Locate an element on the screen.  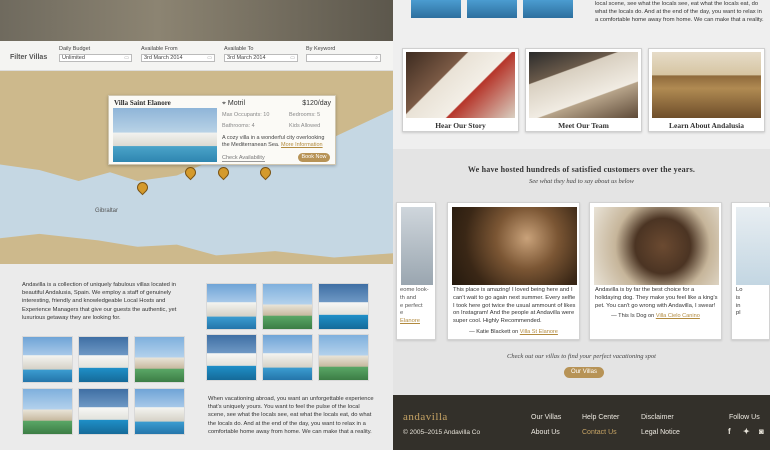
testimonial-image is located at coordinates (514, 246).